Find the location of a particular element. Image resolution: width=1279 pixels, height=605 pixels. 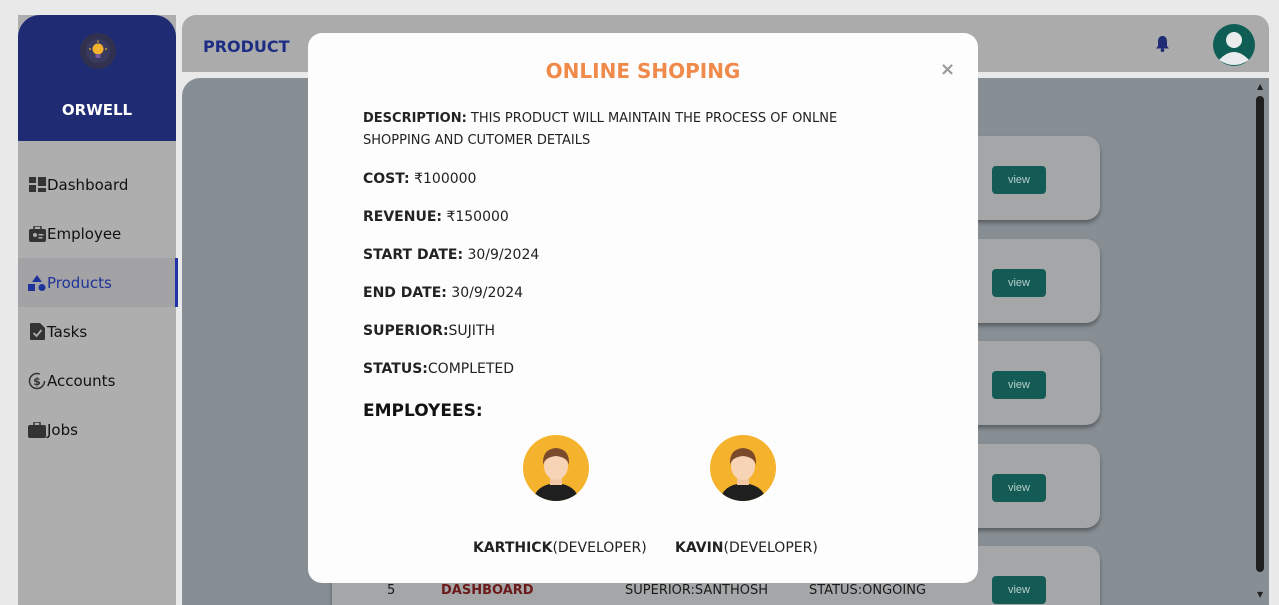

sidebar-item-employee: Employee is located at coordinates (97, 233).